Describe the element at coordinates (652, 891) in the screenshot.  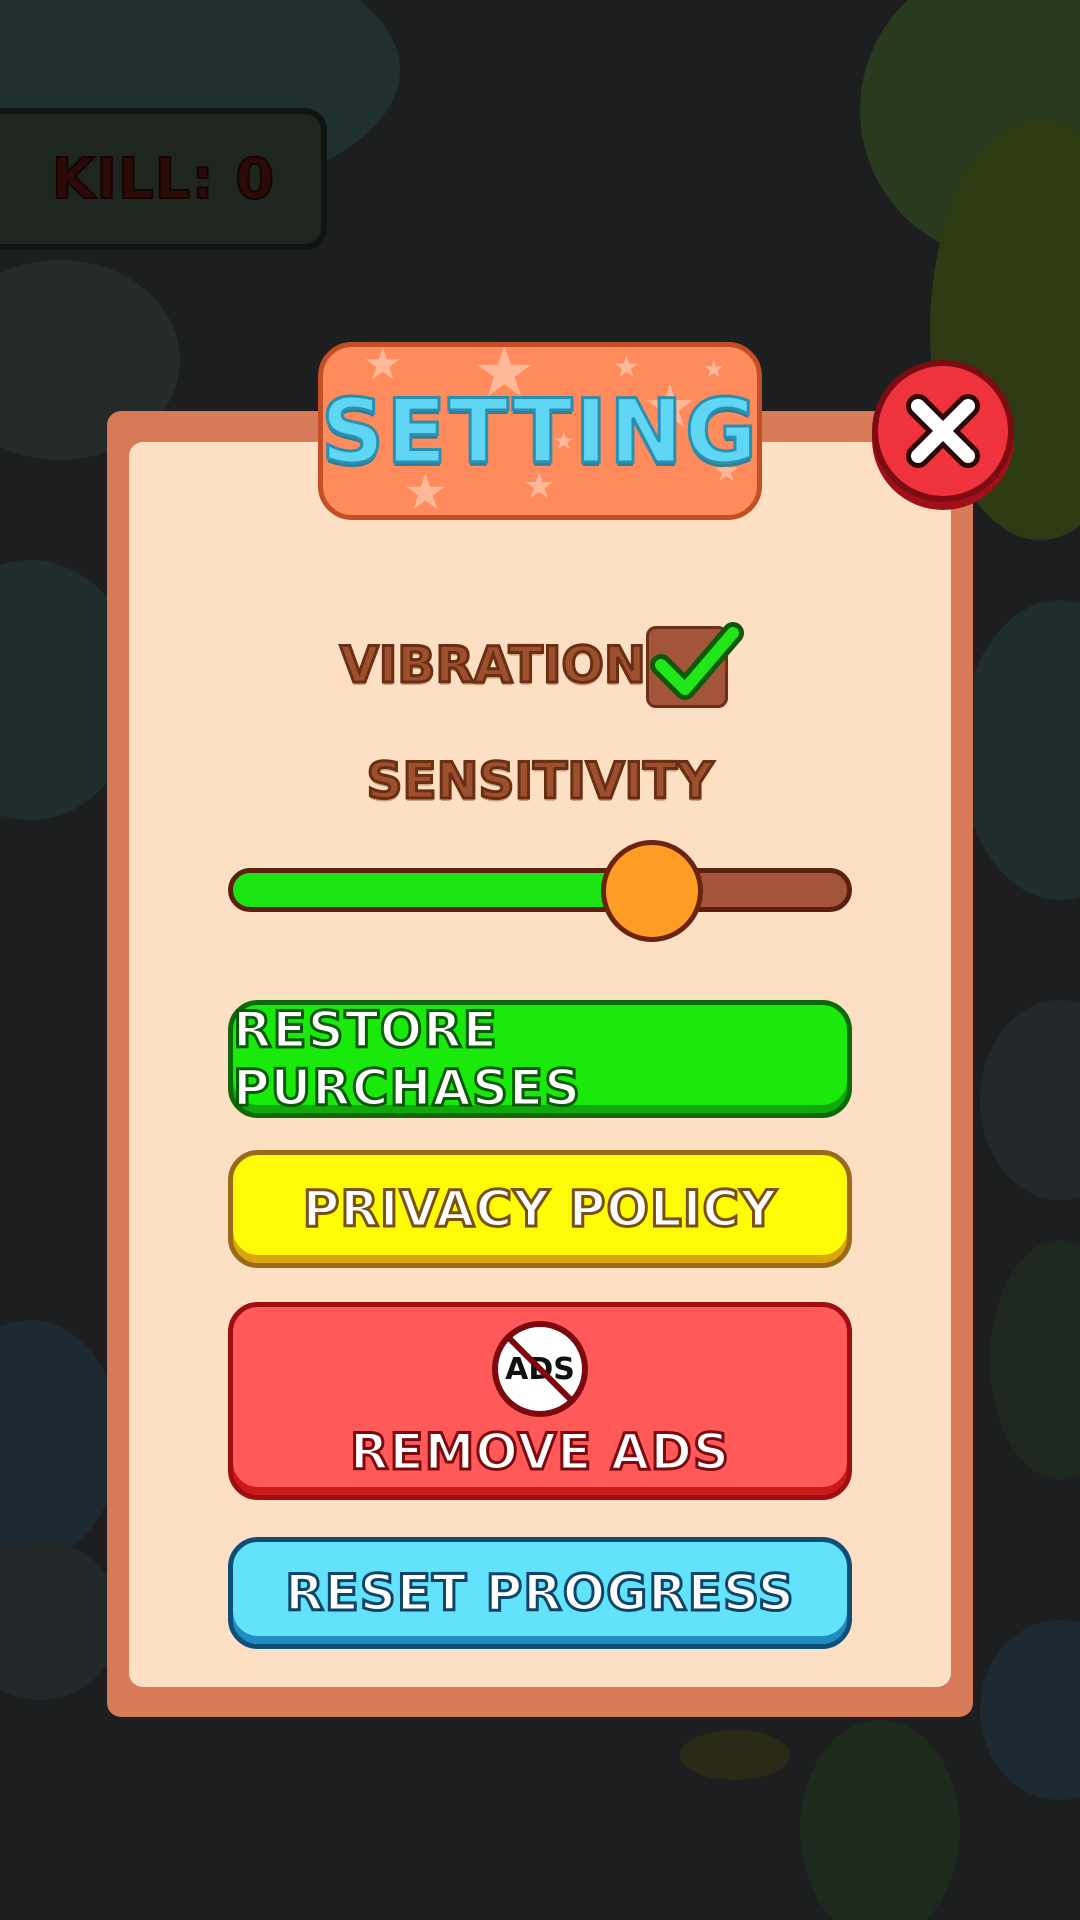
I see `sensitivity-slider-handle` at that location.